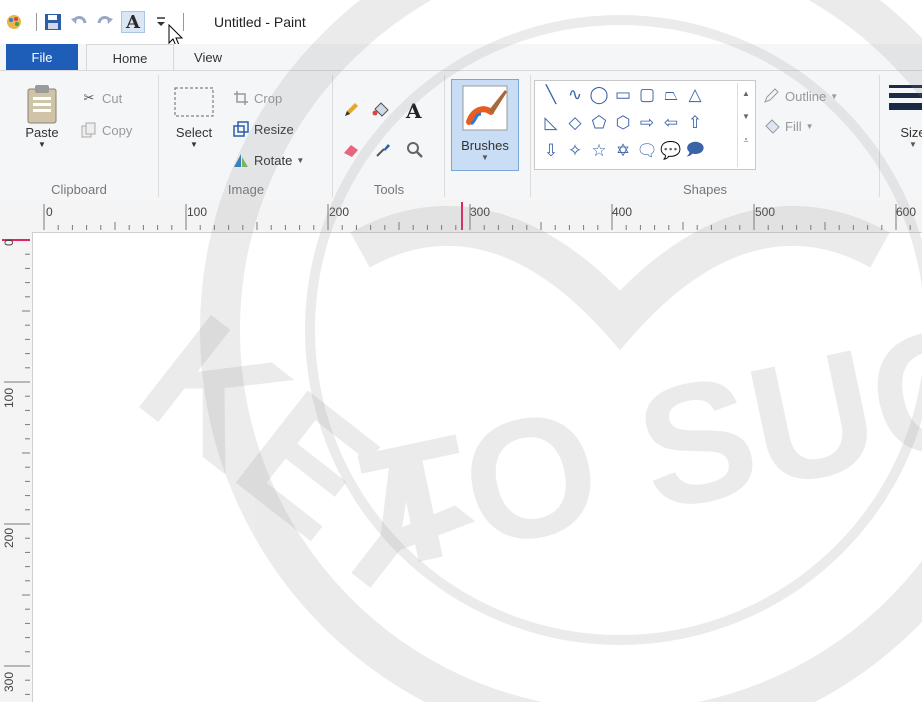 The width and height of the screenshot is (922, 702). What do you see at coordinates (809, 126) in the screenshot?
I see `fill-dropdown-icon: ▼` at bounding box center [809, 126].